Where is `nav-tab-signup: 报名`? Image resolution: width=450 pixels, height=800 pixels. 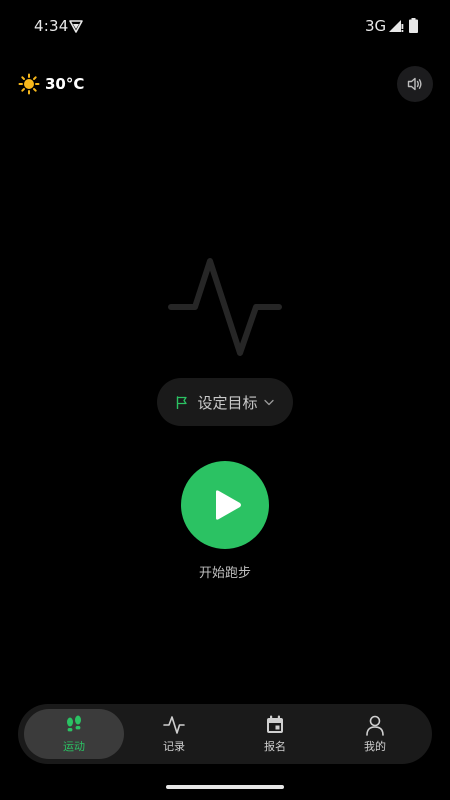
nav-tab-signup: 报名 is located at coordinates (275, 734).